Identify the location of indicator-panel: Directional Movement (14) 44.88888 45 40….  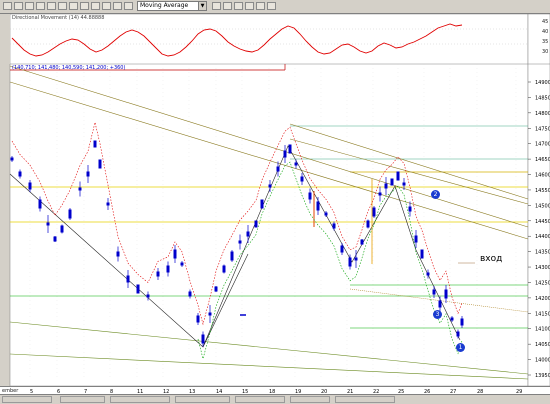
(275, 39).